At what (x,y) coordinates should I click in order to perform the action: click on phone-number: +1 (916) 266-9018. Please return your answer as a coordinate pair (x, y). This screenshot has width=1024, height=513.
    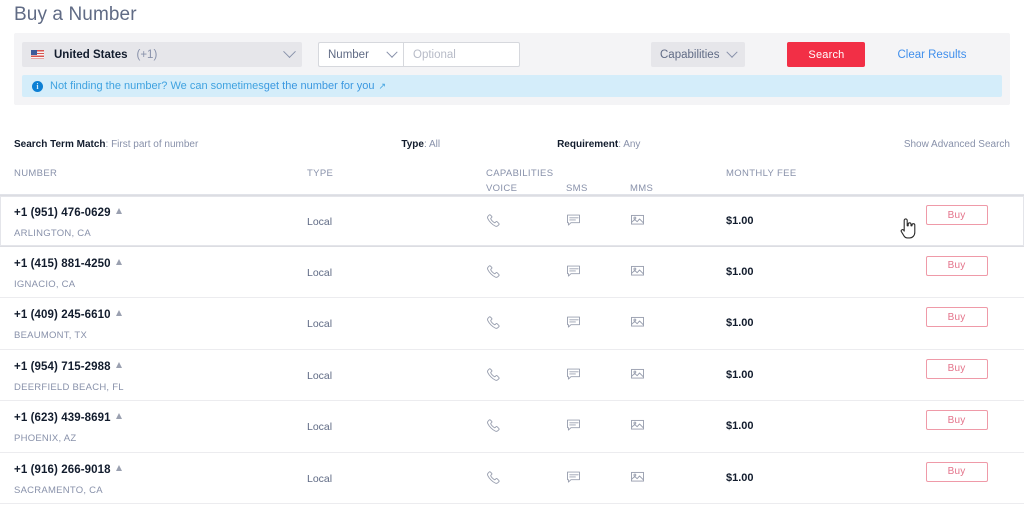
    Looking at the image, I should click on (68, 470).